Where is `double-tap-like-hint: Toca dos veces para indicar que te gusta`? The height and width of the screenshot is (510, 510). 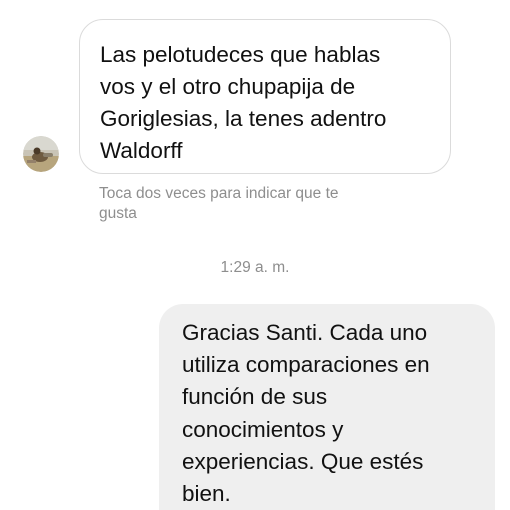
double-tap-like-hint: Toca dos veces para indicar que te gusta is located at coordinates (219, 203).